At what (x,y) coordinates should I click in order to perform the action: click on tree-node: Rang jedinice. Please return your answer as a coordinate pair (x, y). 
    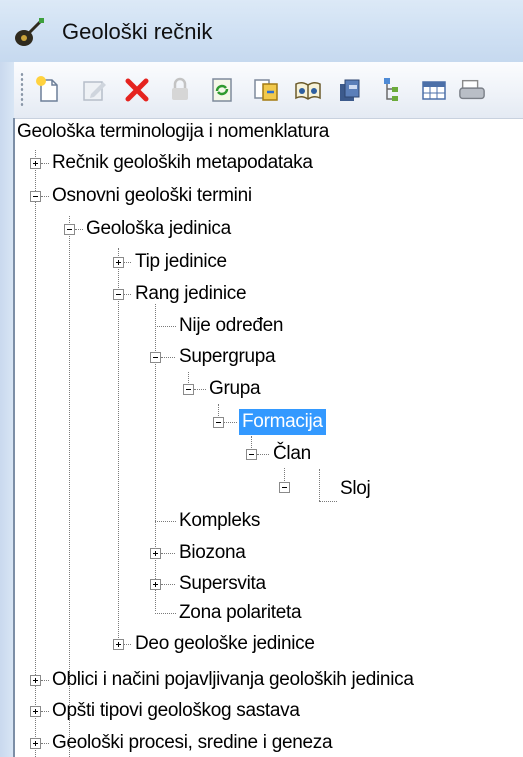
    Looking at the image, I should click on (191, 294).